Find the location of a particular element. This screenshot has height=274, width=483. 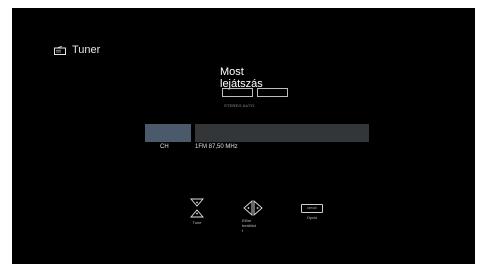

app-header: Tuner is located at coordinates (77, 50).